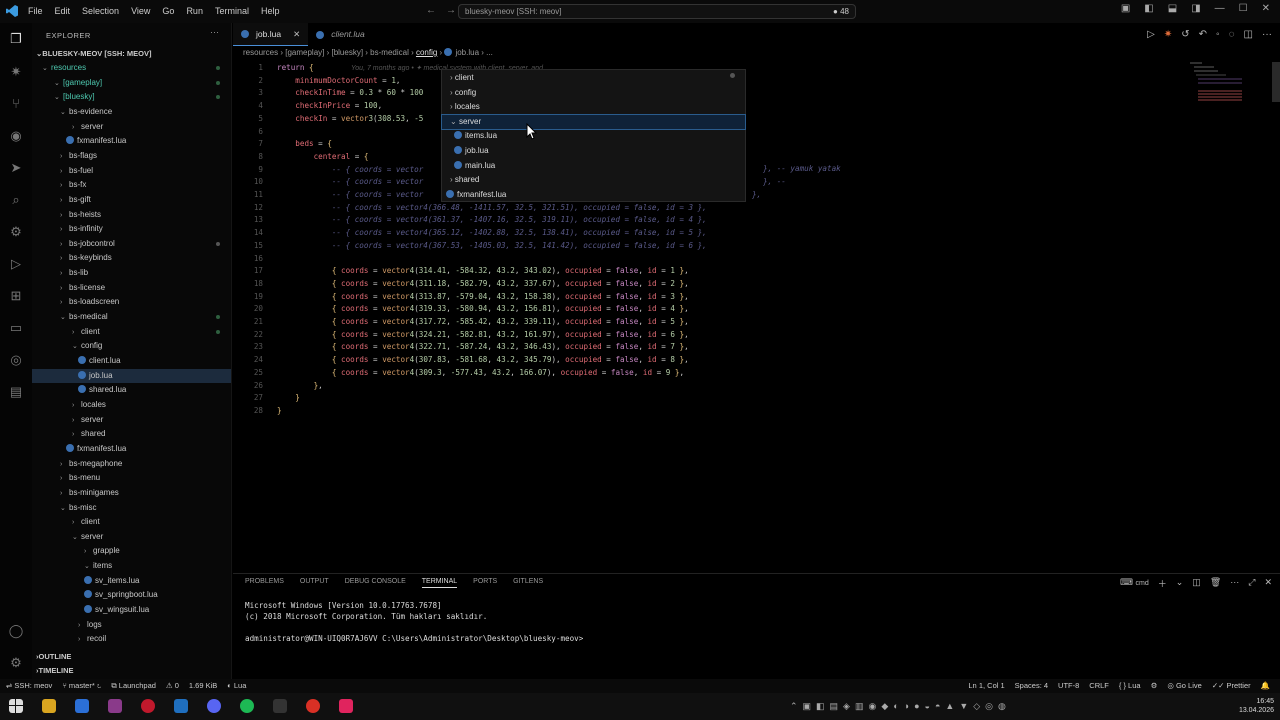 This screenshot has width=1280, height=720. Describe the element at coordinates (131, 390) in the screenshot. I see `tree-item: shared.lua` at that location.